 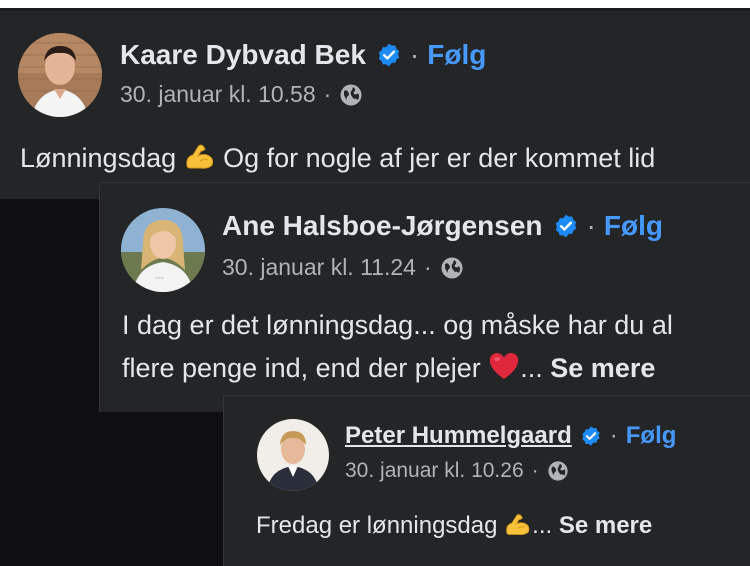 What do you see at coordinates (305, 368) in the screenshot?
I see `post-text-start: flere penge ind, end der plejer` at bounding box center [305, 368].